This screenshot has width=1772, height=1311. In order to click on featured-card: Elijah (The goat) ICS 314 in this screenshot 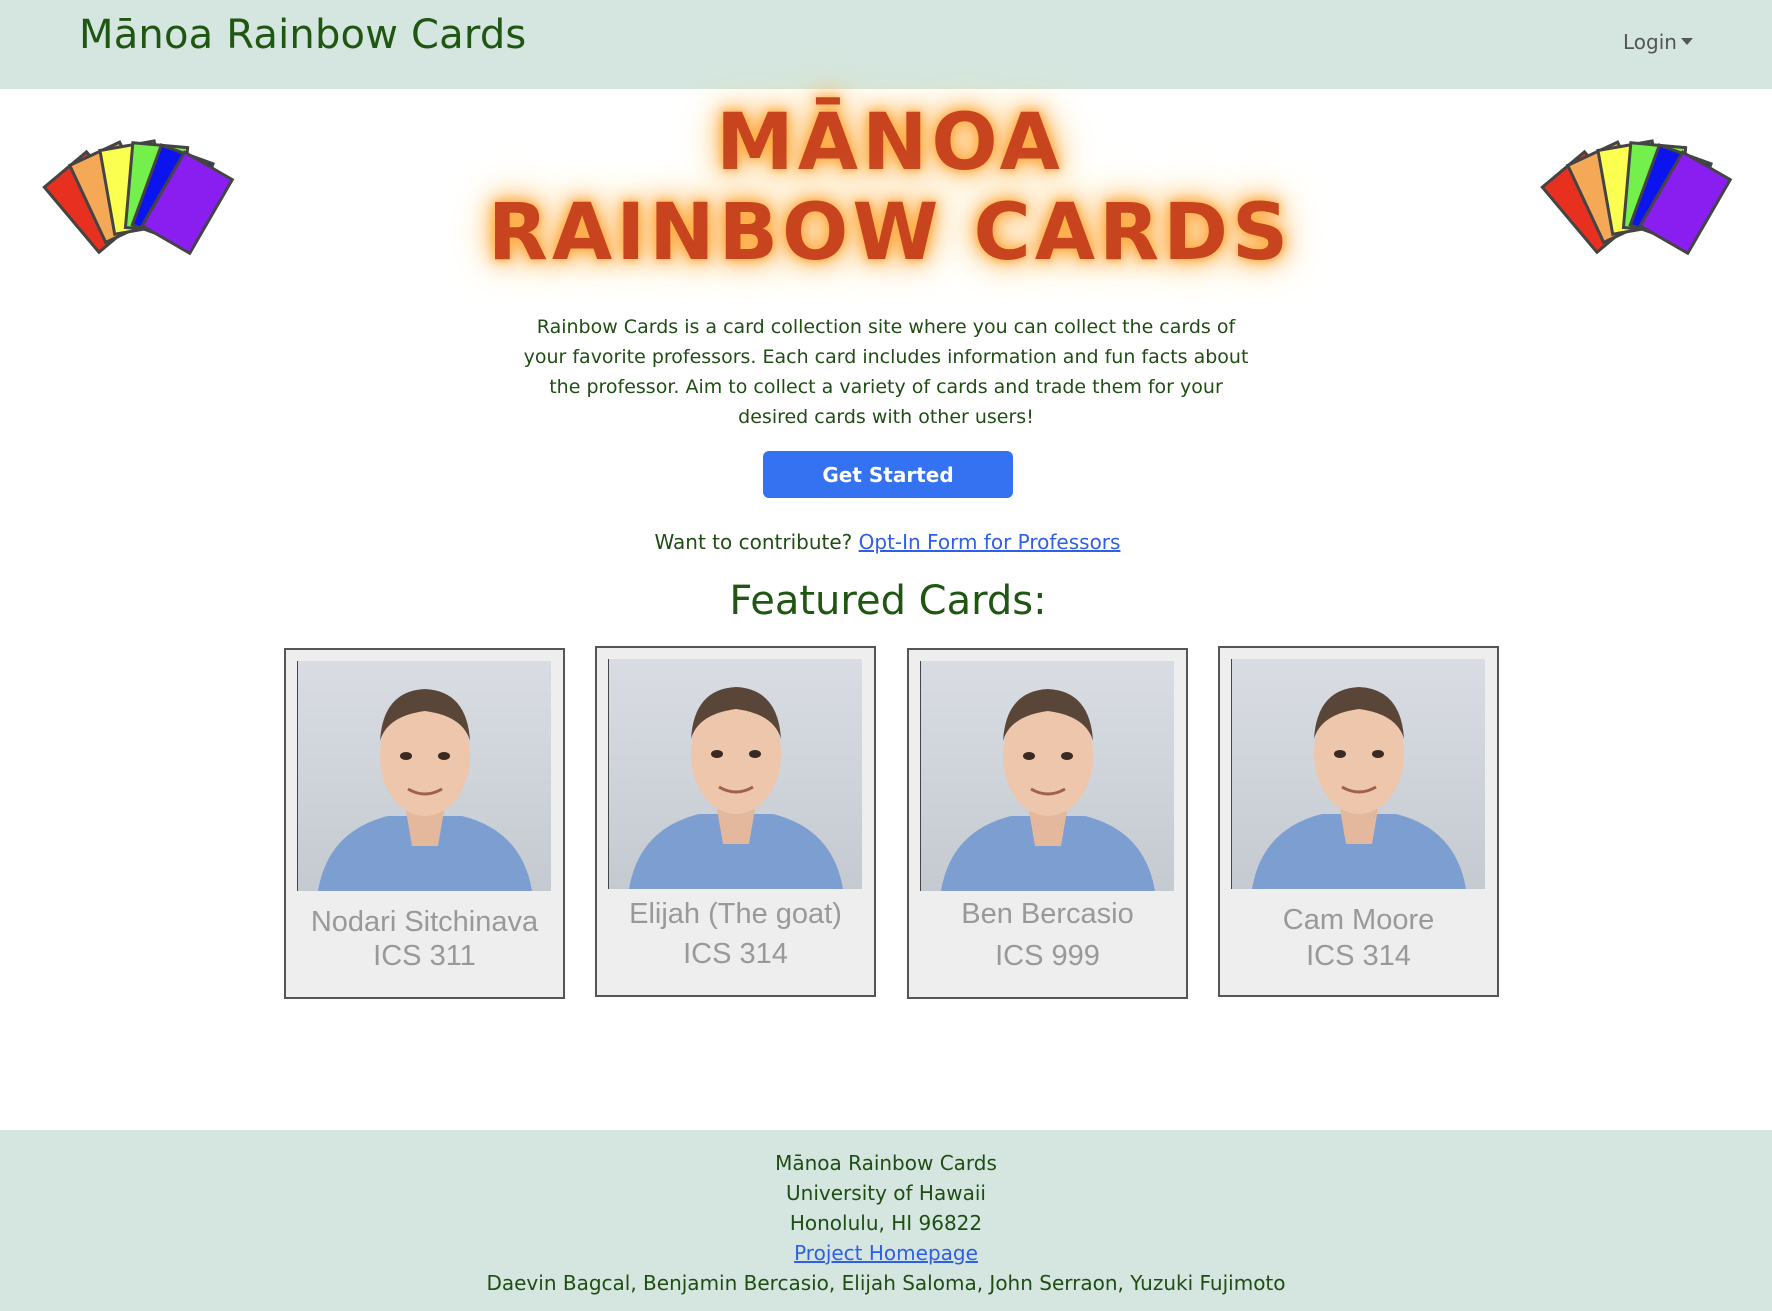, I will do `click(735, 821)`.